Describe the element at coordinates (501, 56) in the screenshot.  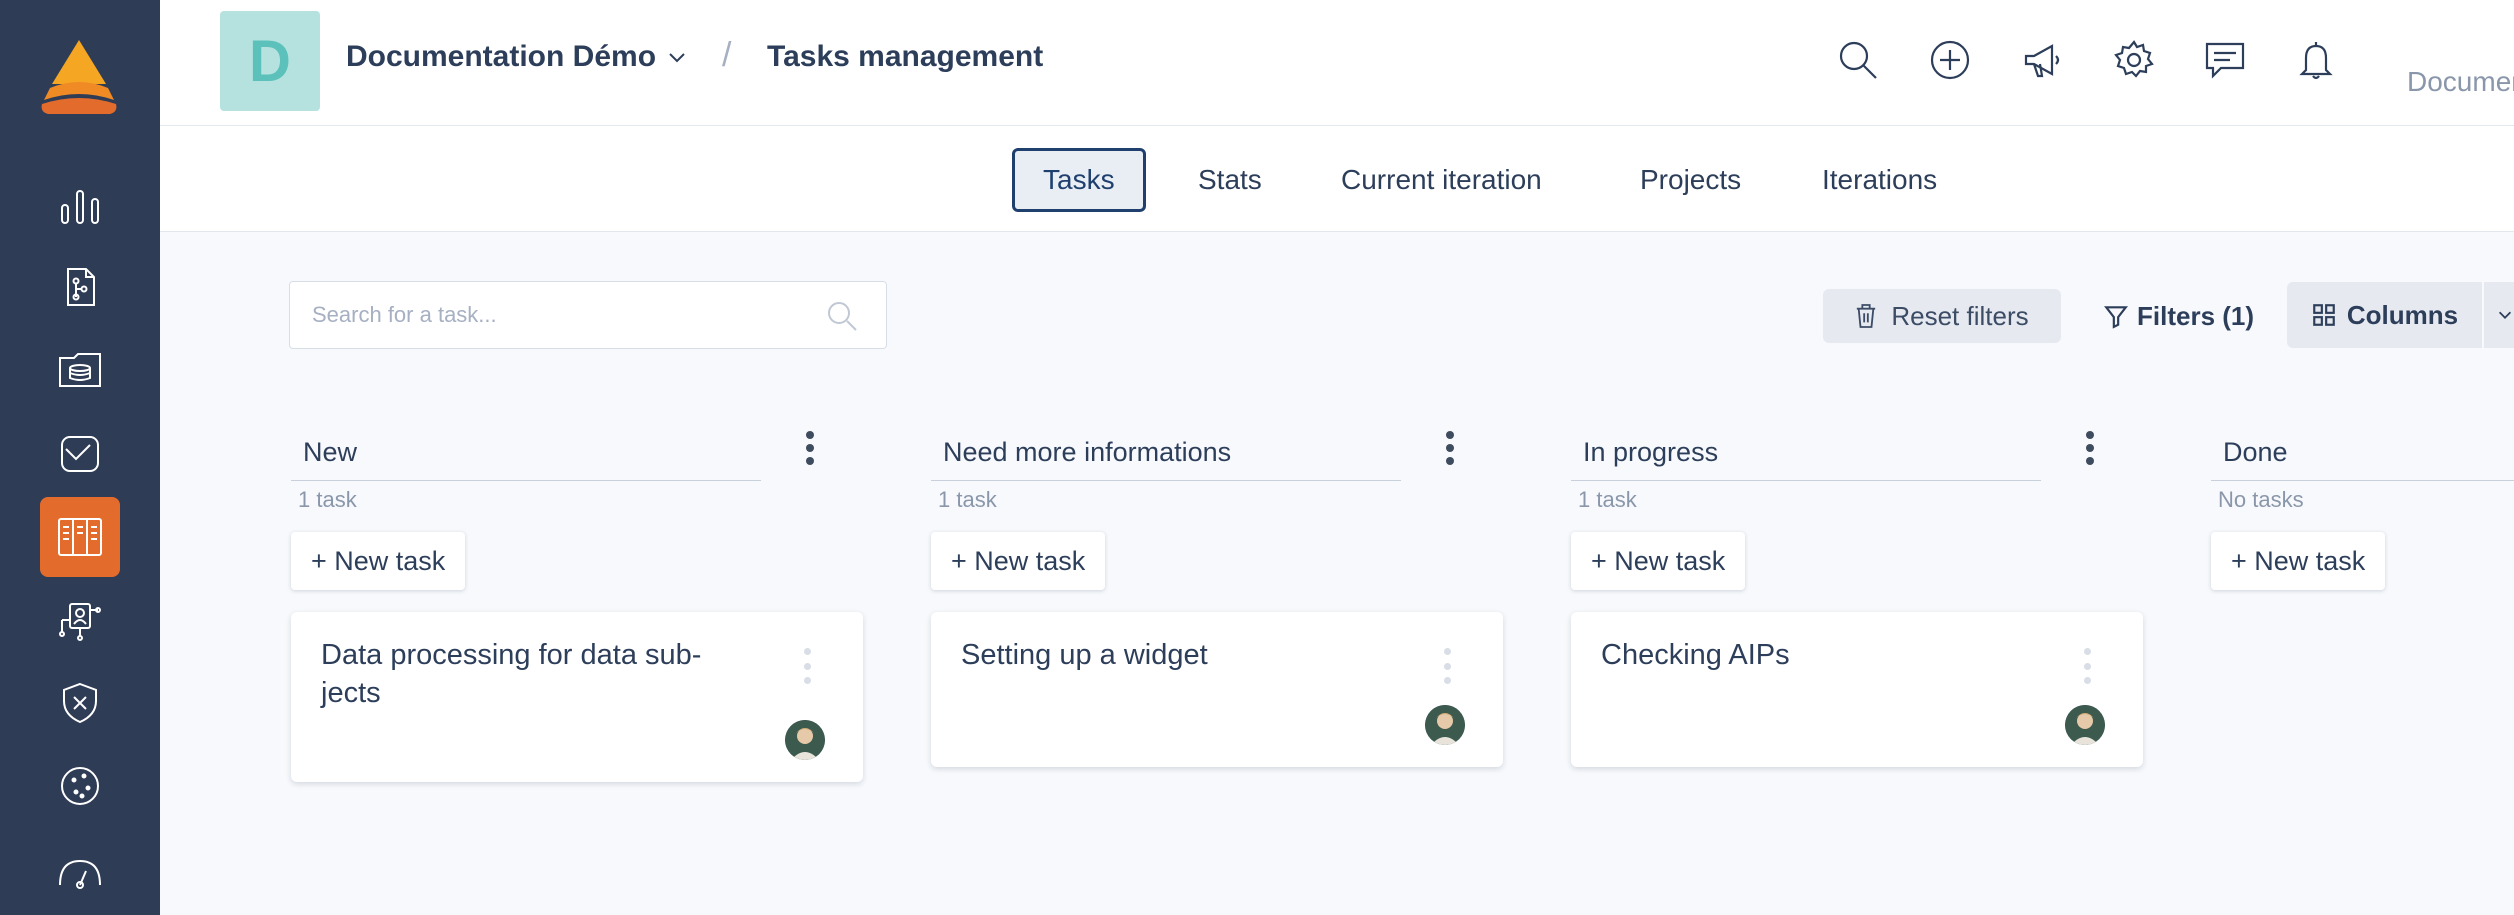
I see `org-name: Documentation Démo` at that location.